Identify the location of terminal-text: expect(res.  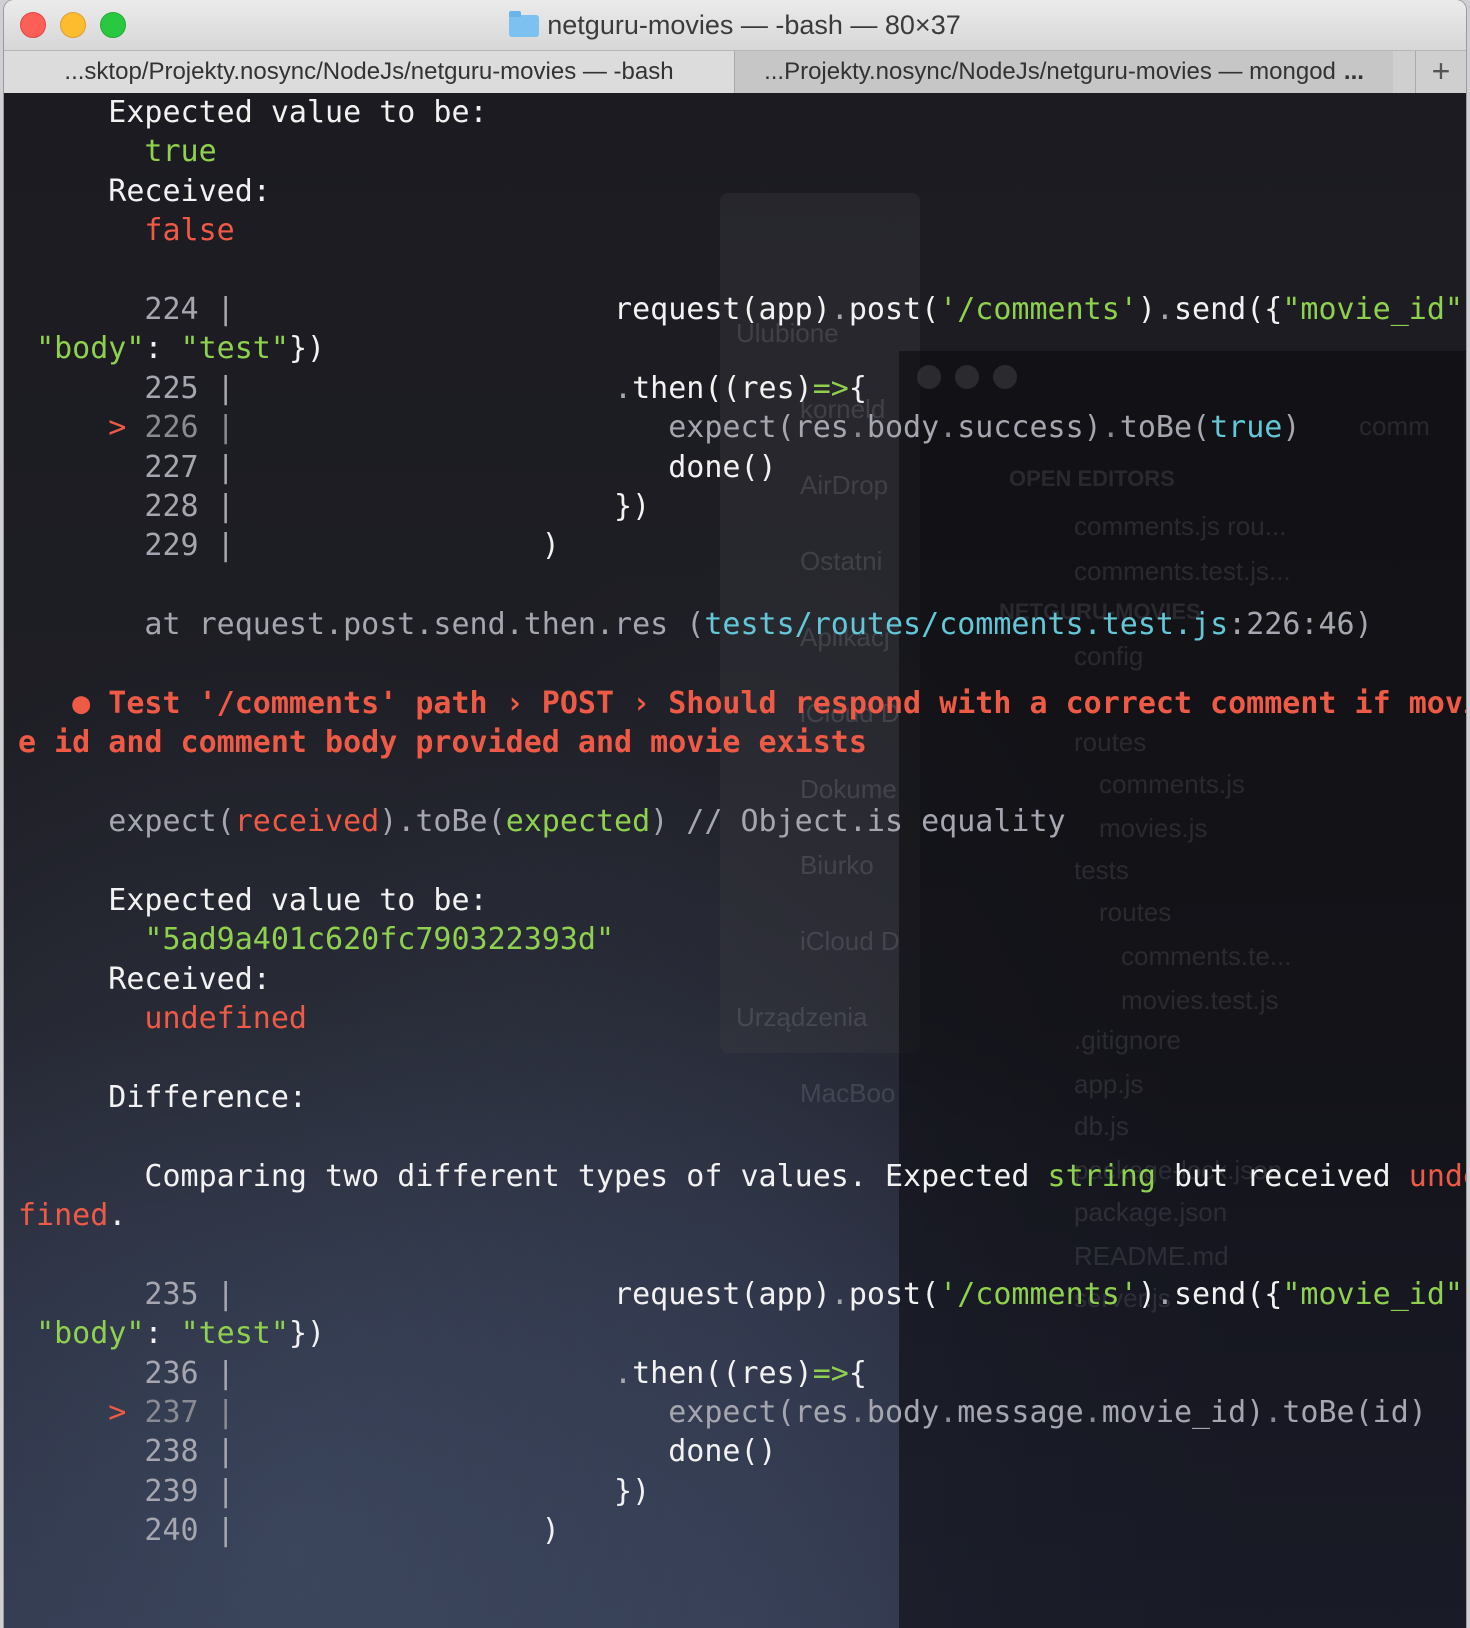
(541, 1412).